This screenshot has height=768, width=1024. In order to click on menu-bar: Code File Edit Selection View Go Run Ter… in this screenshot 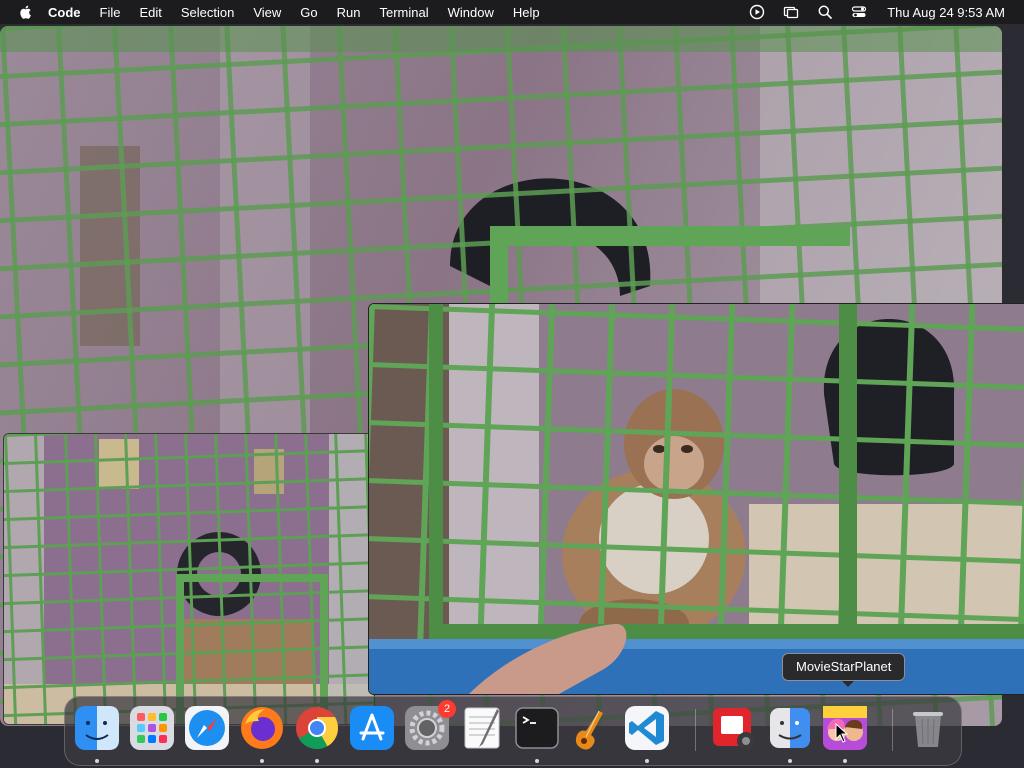, I will do `click(512, 12)`.